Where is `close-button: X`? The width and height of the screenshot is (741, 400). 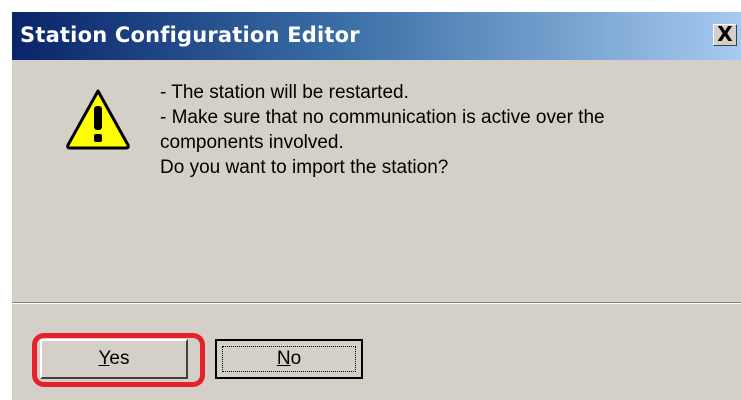 close-button: X is located at coordinates (725, 35).